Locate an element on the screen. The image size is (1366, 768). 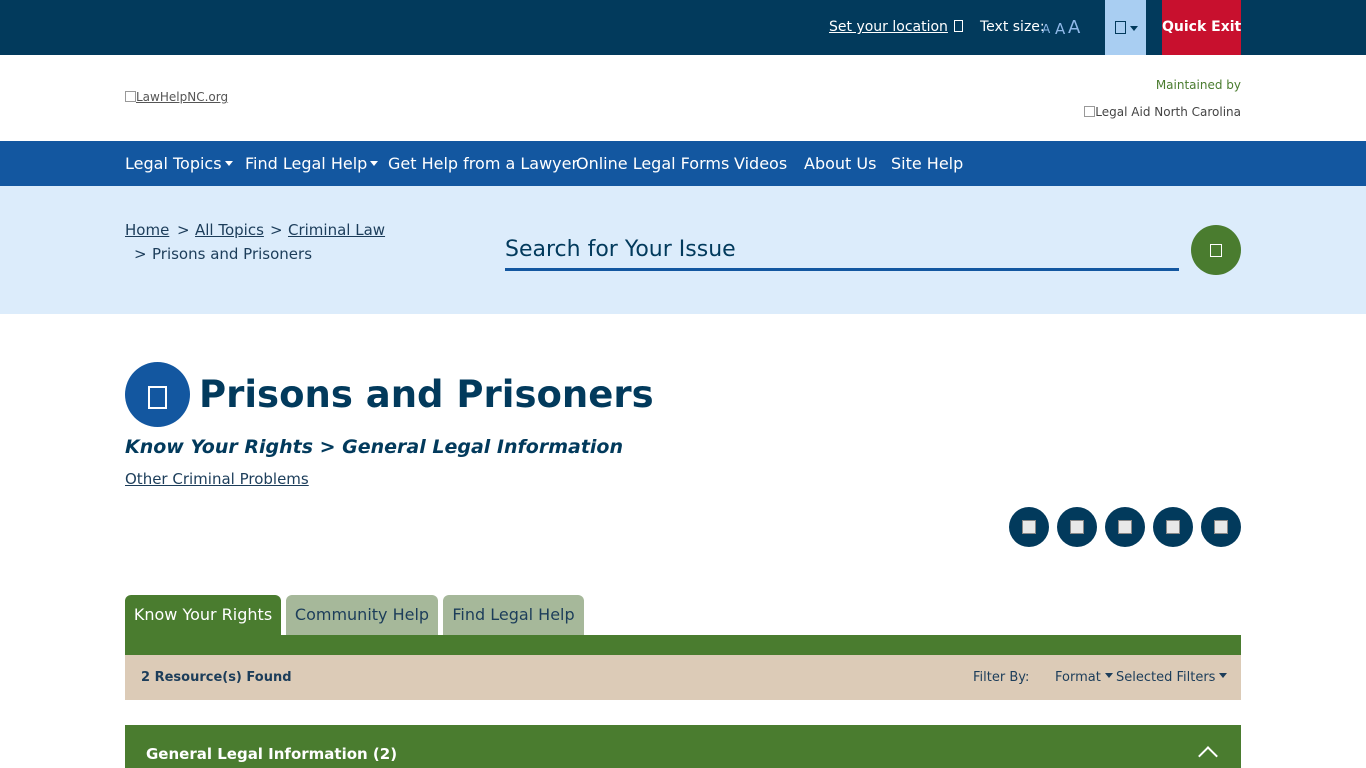
text-size-medium-button: A is located at coordinates (1060, 29).